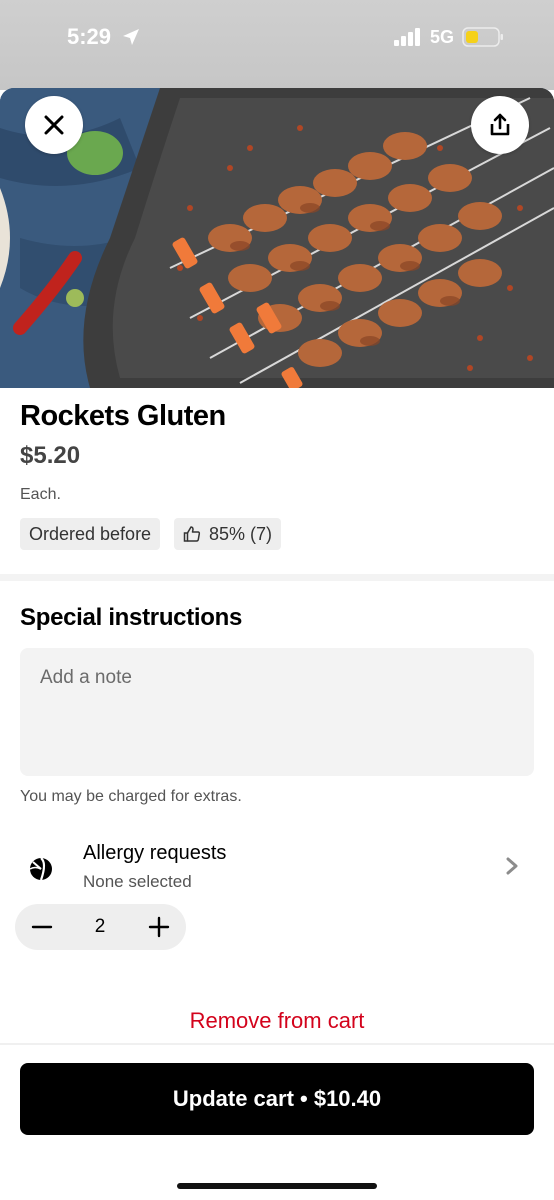 Image resolution: width=554 pixels, height=1200 pixels. I want to click on close-icon, so click(54, 125).